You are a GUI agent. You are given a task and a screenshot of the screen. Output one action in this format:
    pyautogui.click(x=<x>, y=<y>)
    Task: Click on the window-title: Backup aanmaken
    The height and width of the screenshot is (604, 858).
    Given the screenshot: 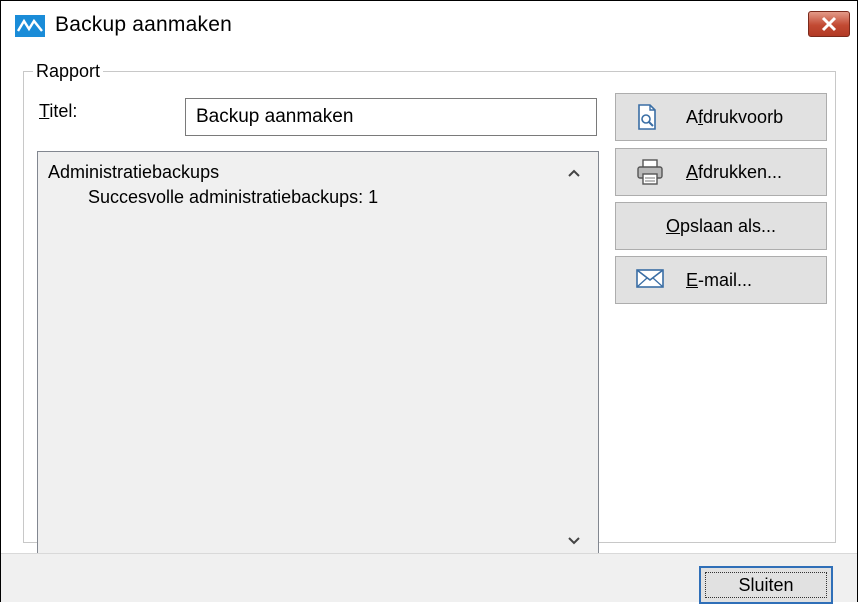 What is the action you would take?
    pyautogui.click(x=143, y=24)
    